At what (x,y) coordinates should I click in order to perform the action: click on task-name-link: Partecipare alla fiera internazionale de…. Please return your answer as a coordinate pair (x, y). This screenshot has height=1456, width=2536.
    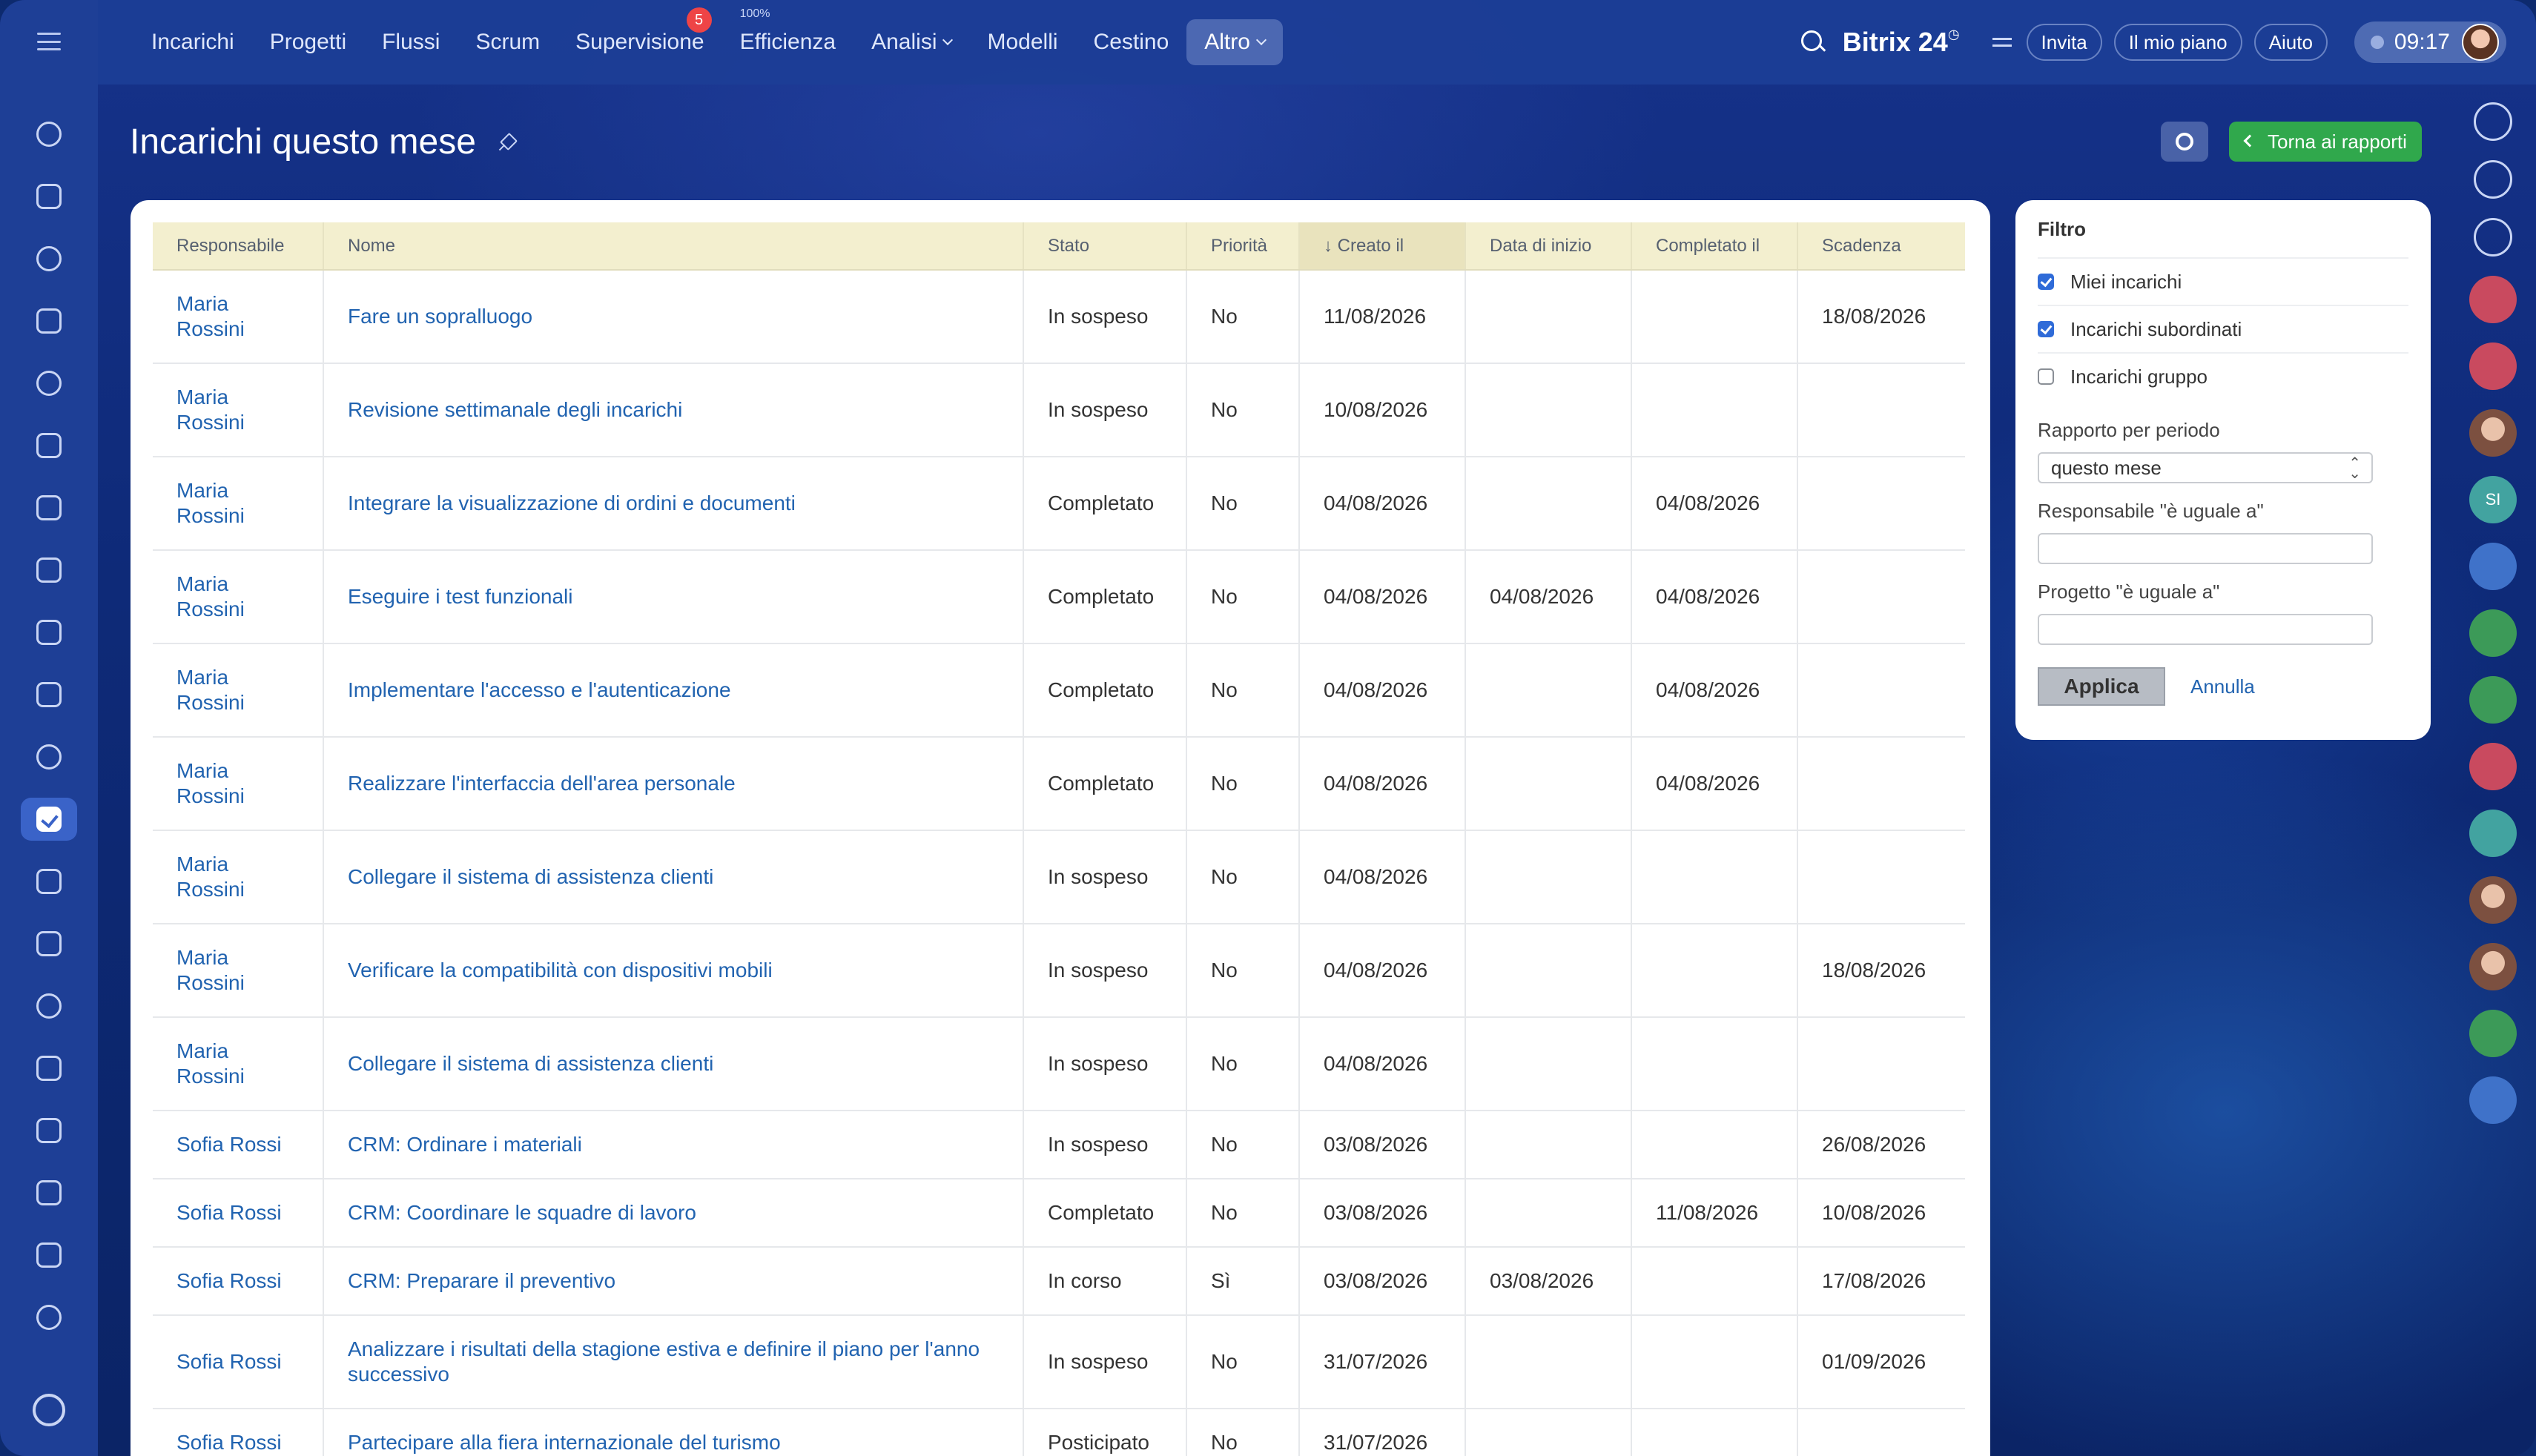
    Looking at the image, I should click on (673, 1433).